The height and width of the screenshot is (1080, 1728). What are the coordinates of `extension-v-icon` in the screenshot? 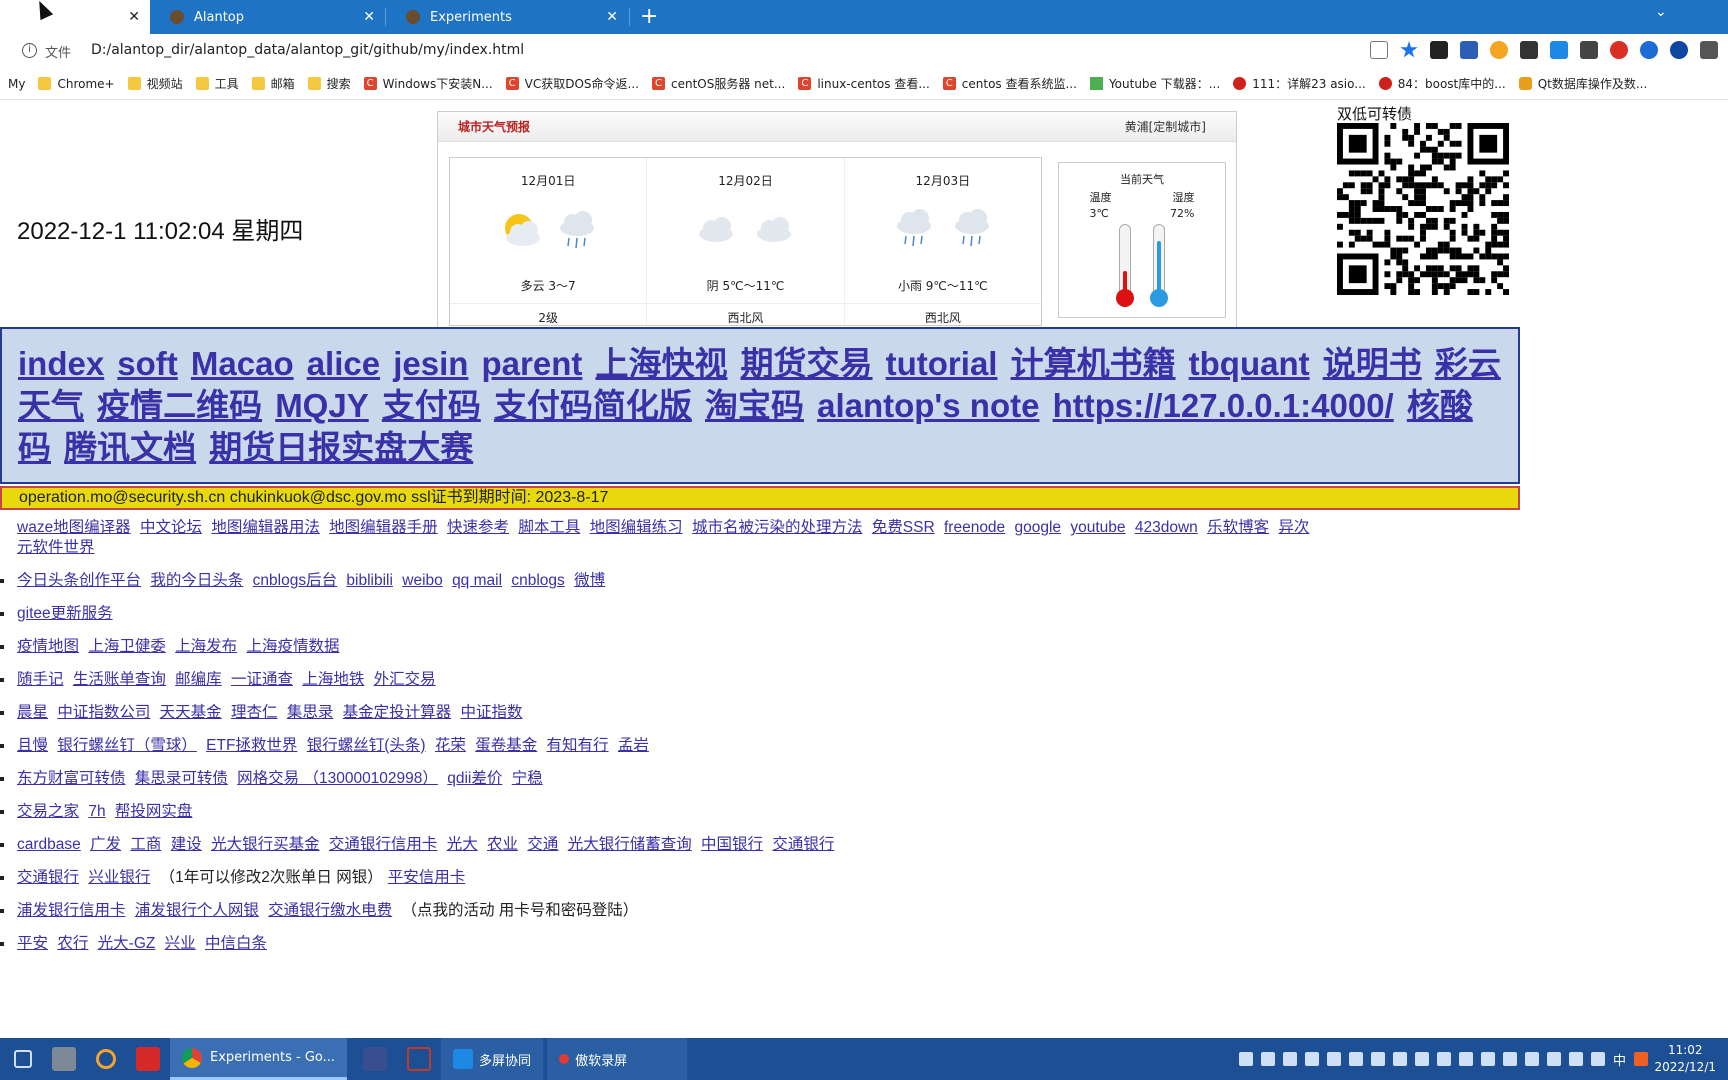 It's located at (1559, 50).